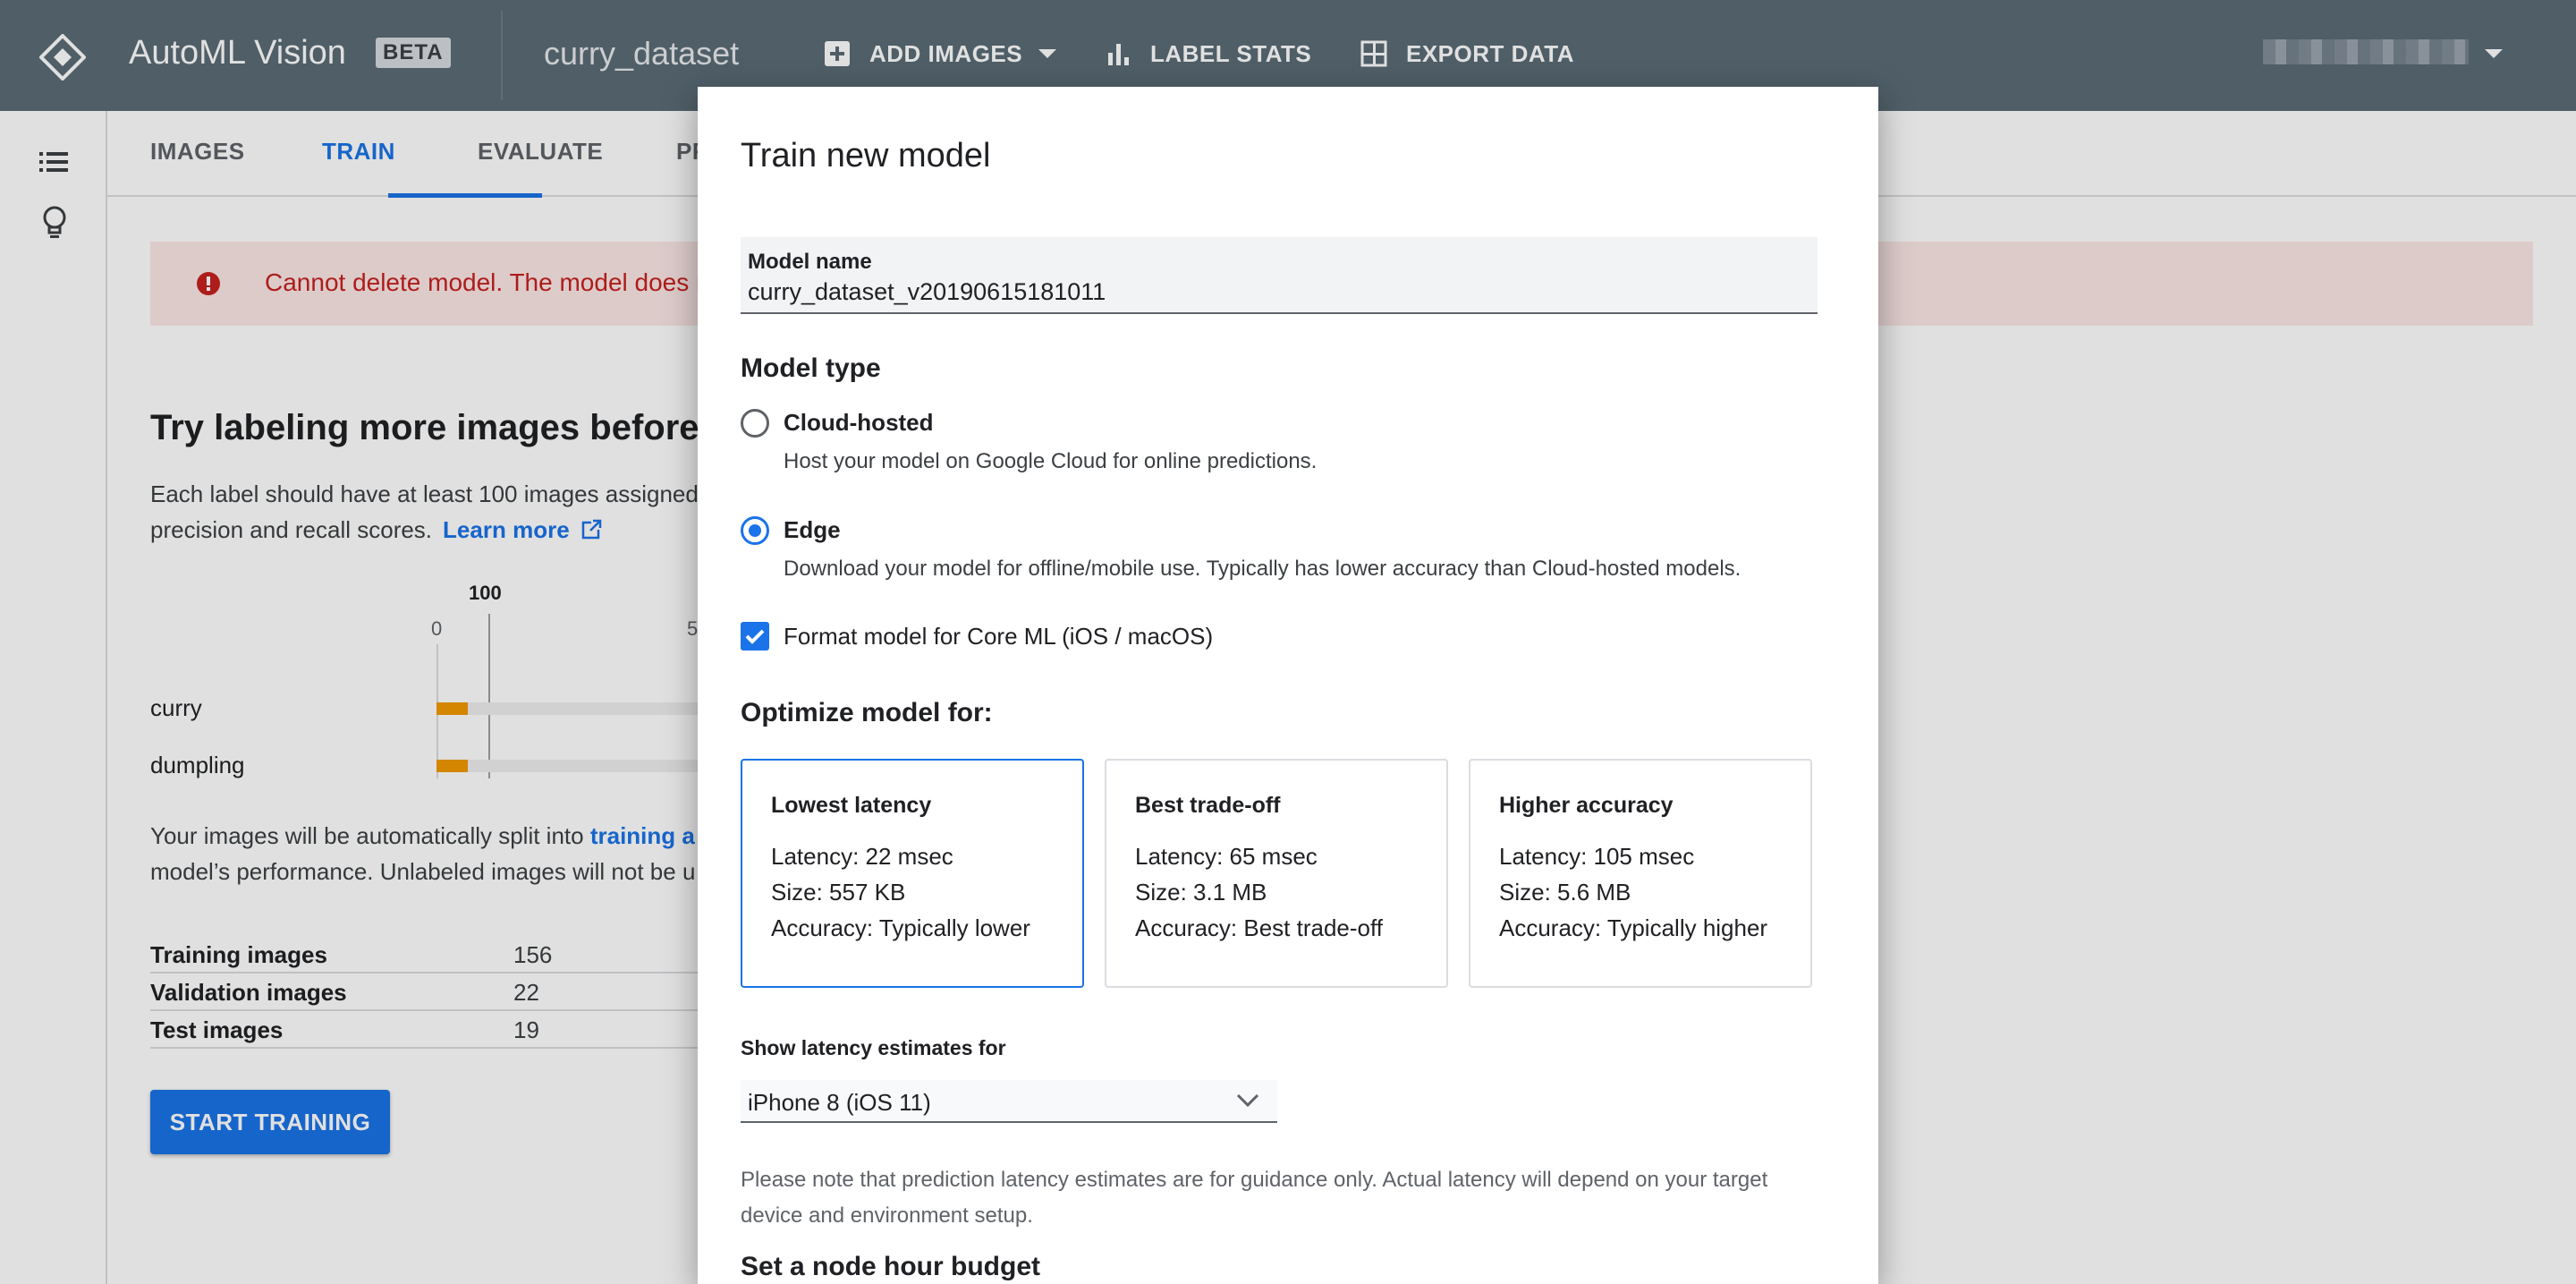 Image resolution: width=2576 pixels, height=1284 pixels. What do you see at coordinates (862, 856) in the screenshot?
I see `card-latency: Latency: 22 msec` at bounding box center [862, 856].